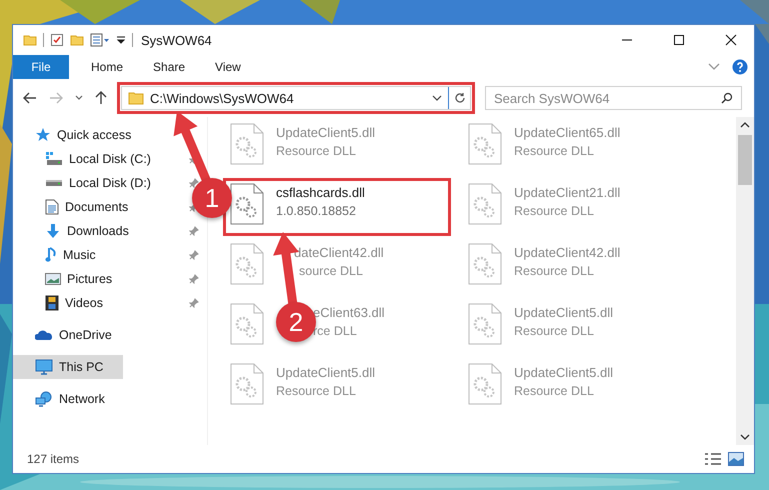 Image resolution: width=769 pixels, height=490 pixels. What do you see at coordinates (73, 231) in the screenshot?
I see `nav-item: Downloads` at bounding box center [73, 231].